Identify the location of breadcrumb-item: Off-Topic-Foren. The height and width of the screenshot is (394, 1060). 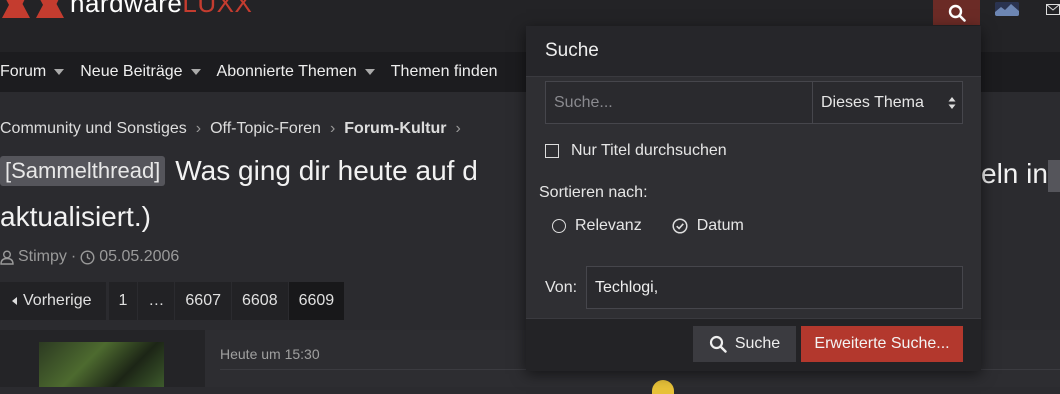
(265, 129).